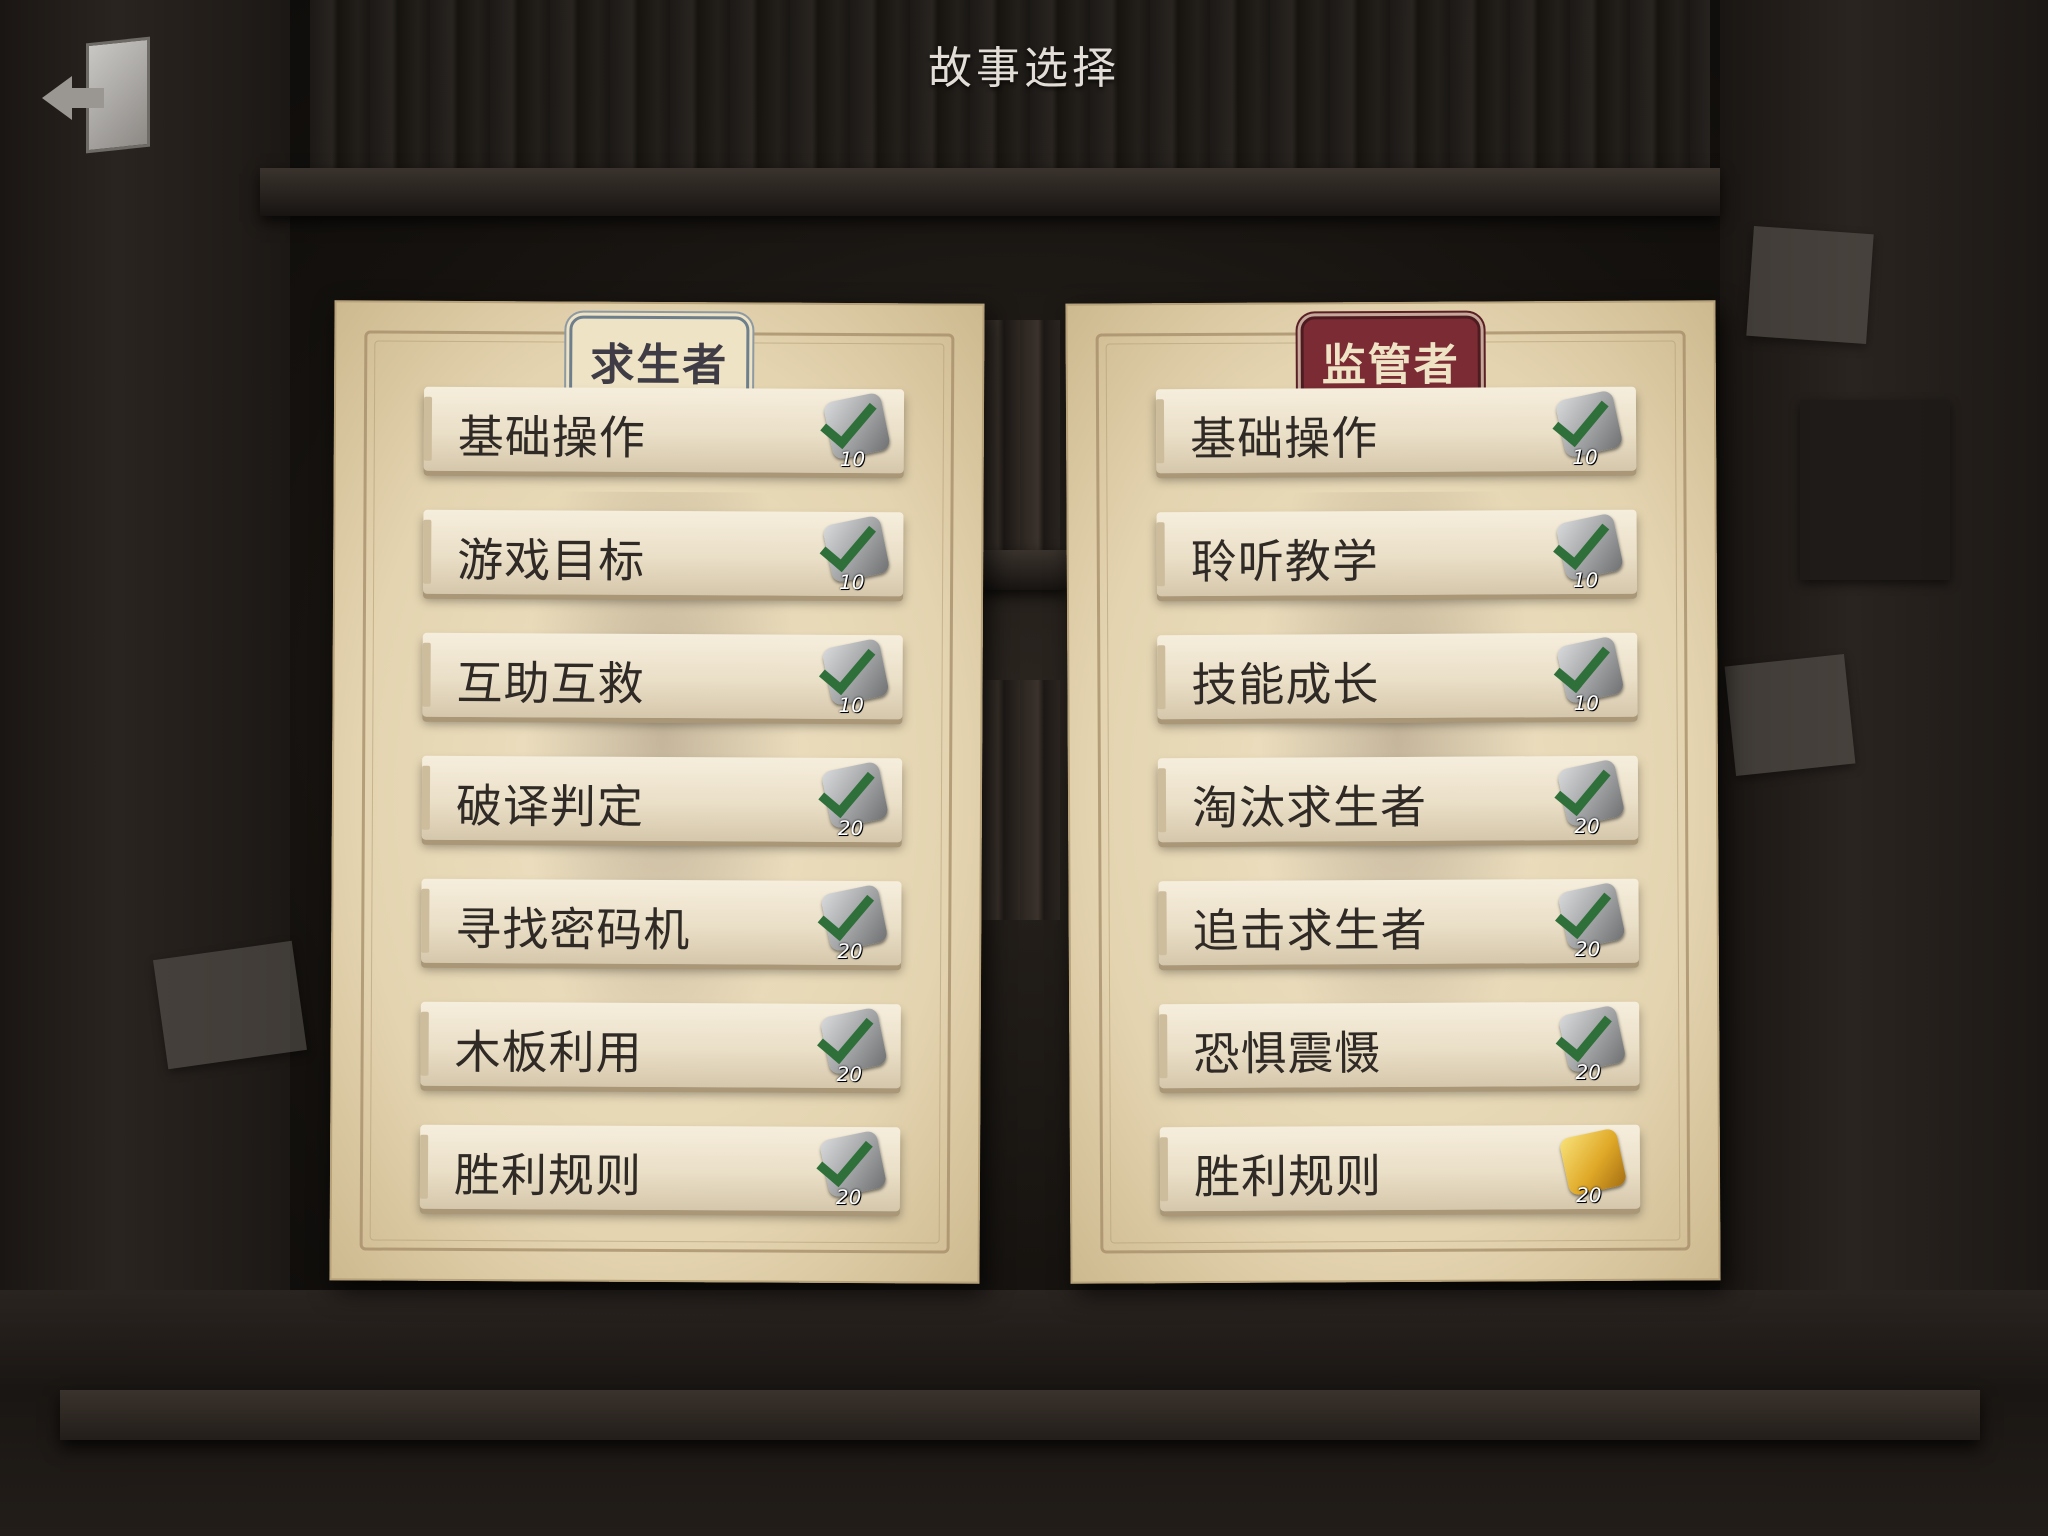  What do you see at coordinates (548, 1052) in the screenshot?
I see `story-item-label: 木板利用` at bounding box center [548, 1052].